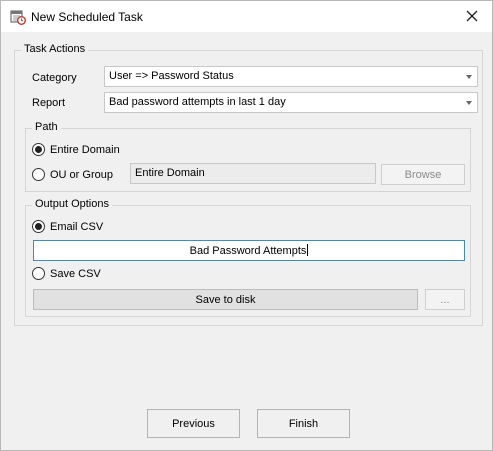  Describe the element at coordinates (246, 16) in the screenshot. I see `title-bar: New Scheduled Task` at that location.